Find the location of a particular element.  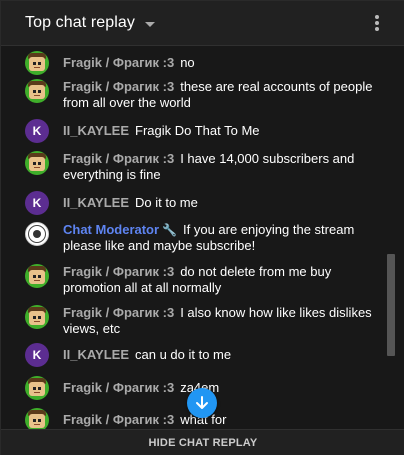

chat-mode-title: Top chat replay is located at coordinates (80, 22).